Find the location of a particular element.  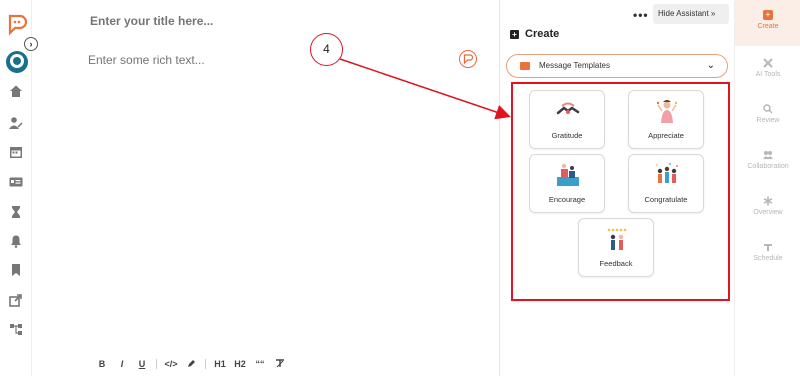

tab-ai-tools: AI Tools is located at coordinates (767, 71).